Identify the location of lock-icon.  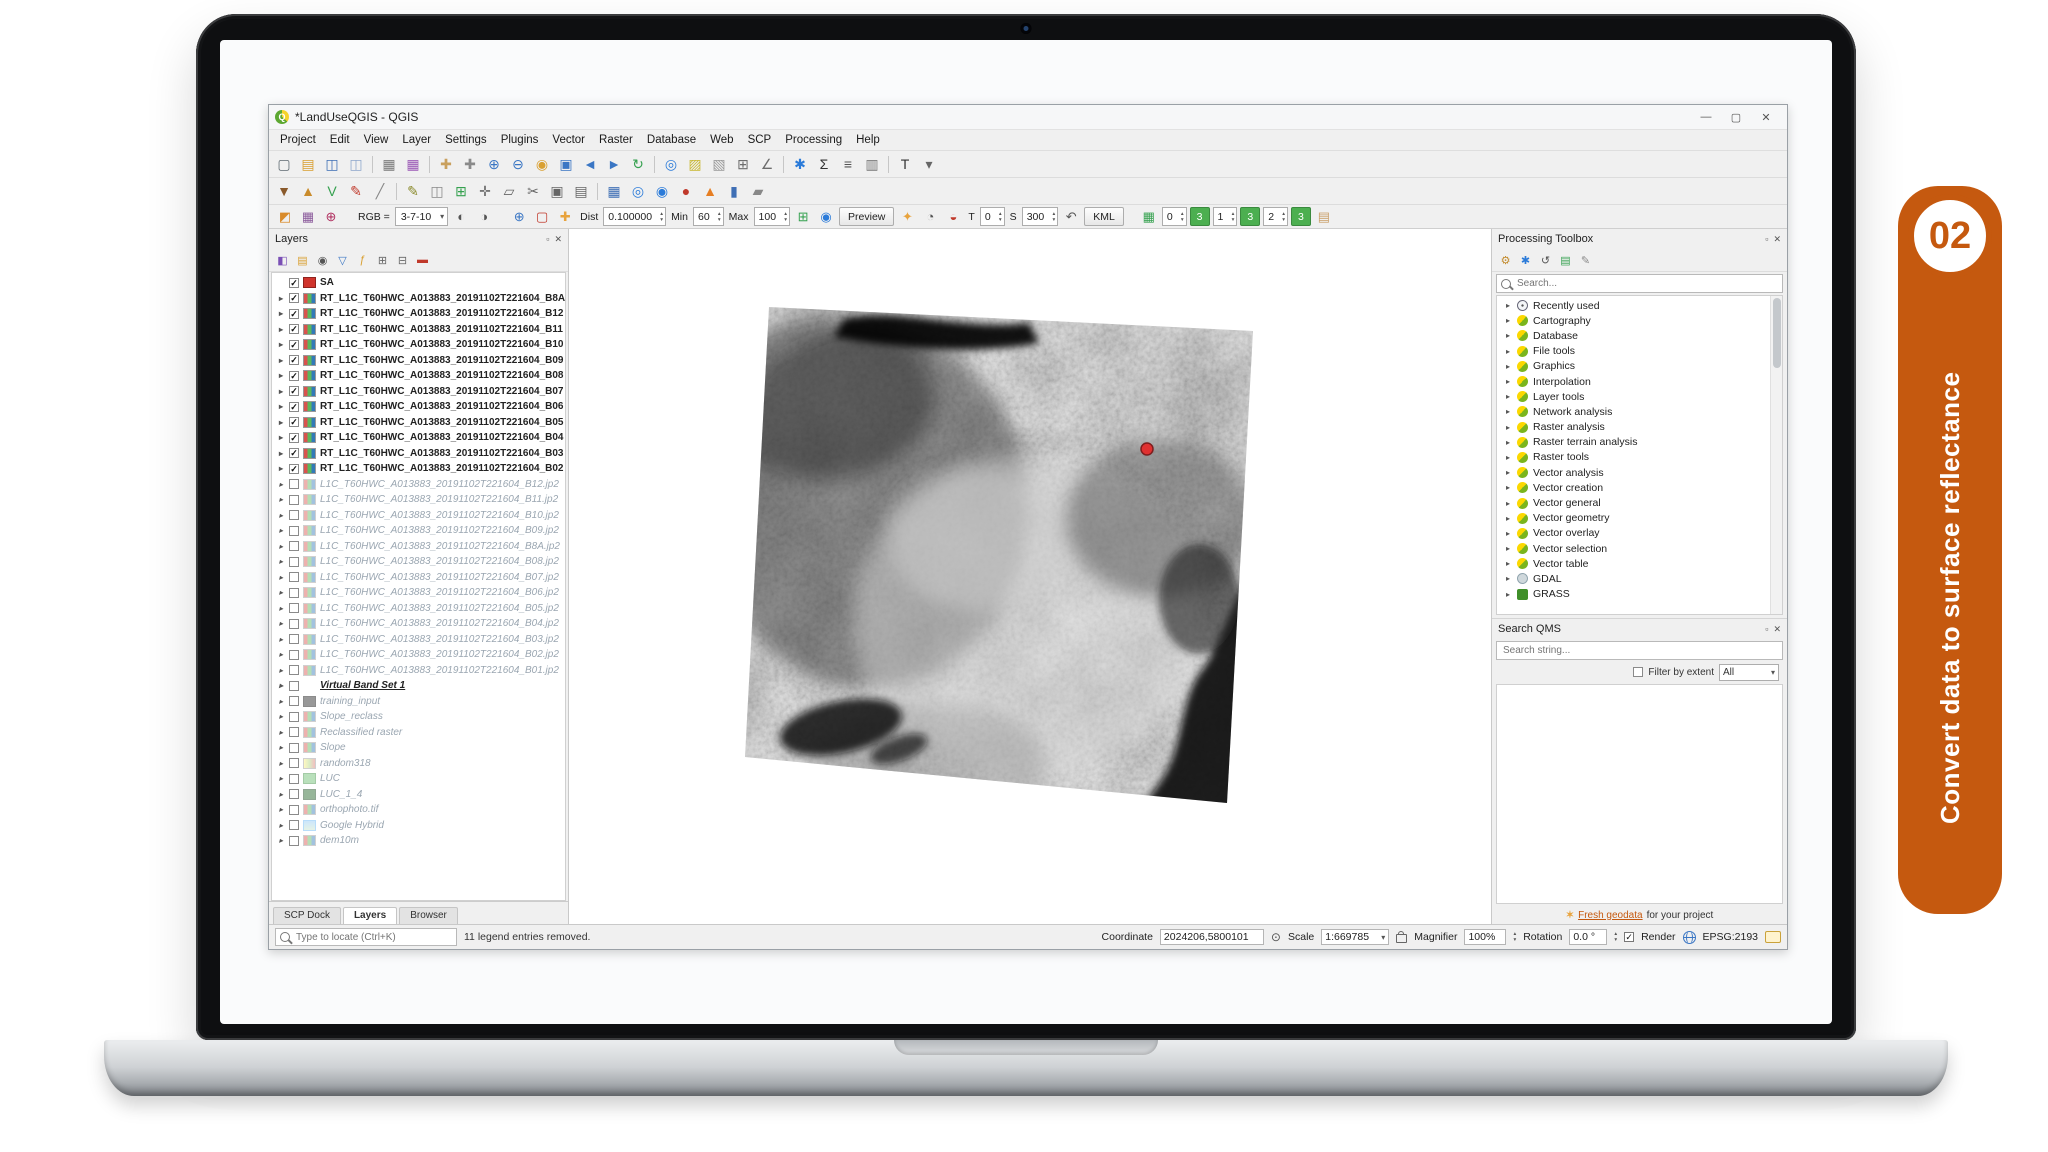
(1402, 937).